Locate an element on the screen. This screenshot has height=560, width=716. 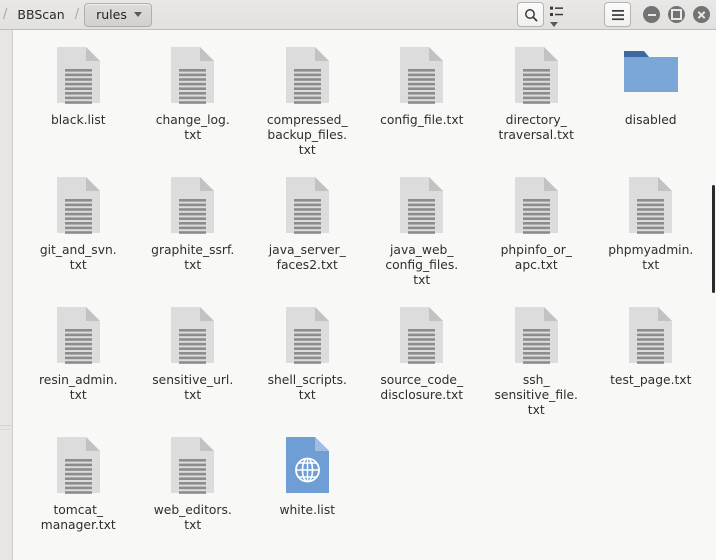
file-item: black.list is located at coordinates (78, 107).